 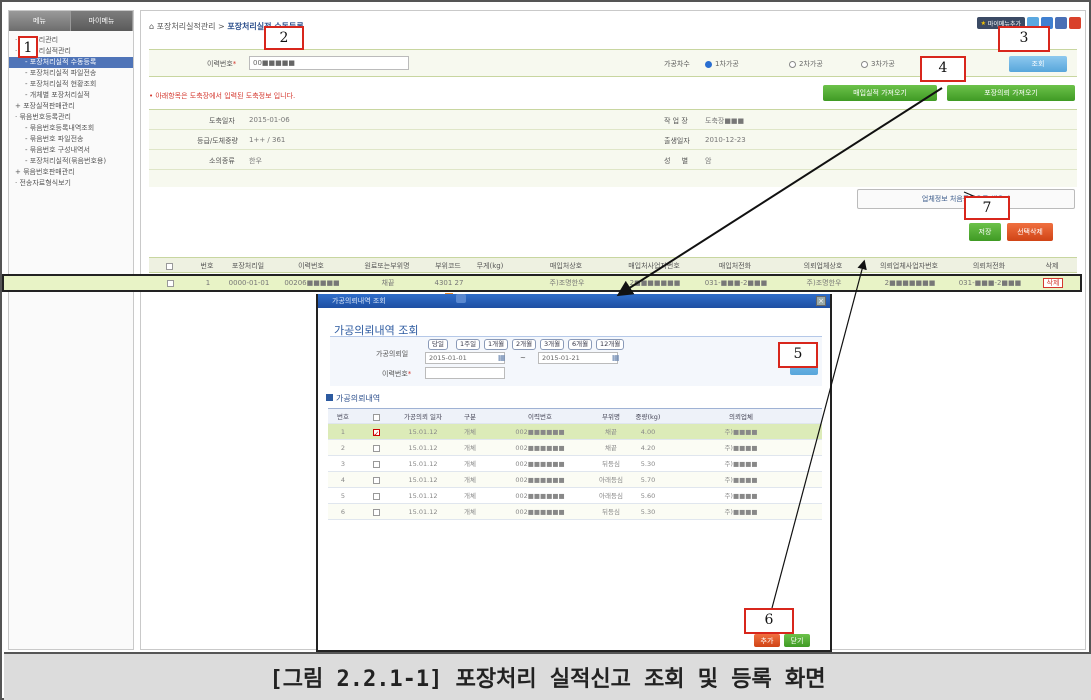 What do you see at coordinates (1053, 283) in the screenshot?
I see `row-delete-button: 삭제` at bounding box center [1053, 283].